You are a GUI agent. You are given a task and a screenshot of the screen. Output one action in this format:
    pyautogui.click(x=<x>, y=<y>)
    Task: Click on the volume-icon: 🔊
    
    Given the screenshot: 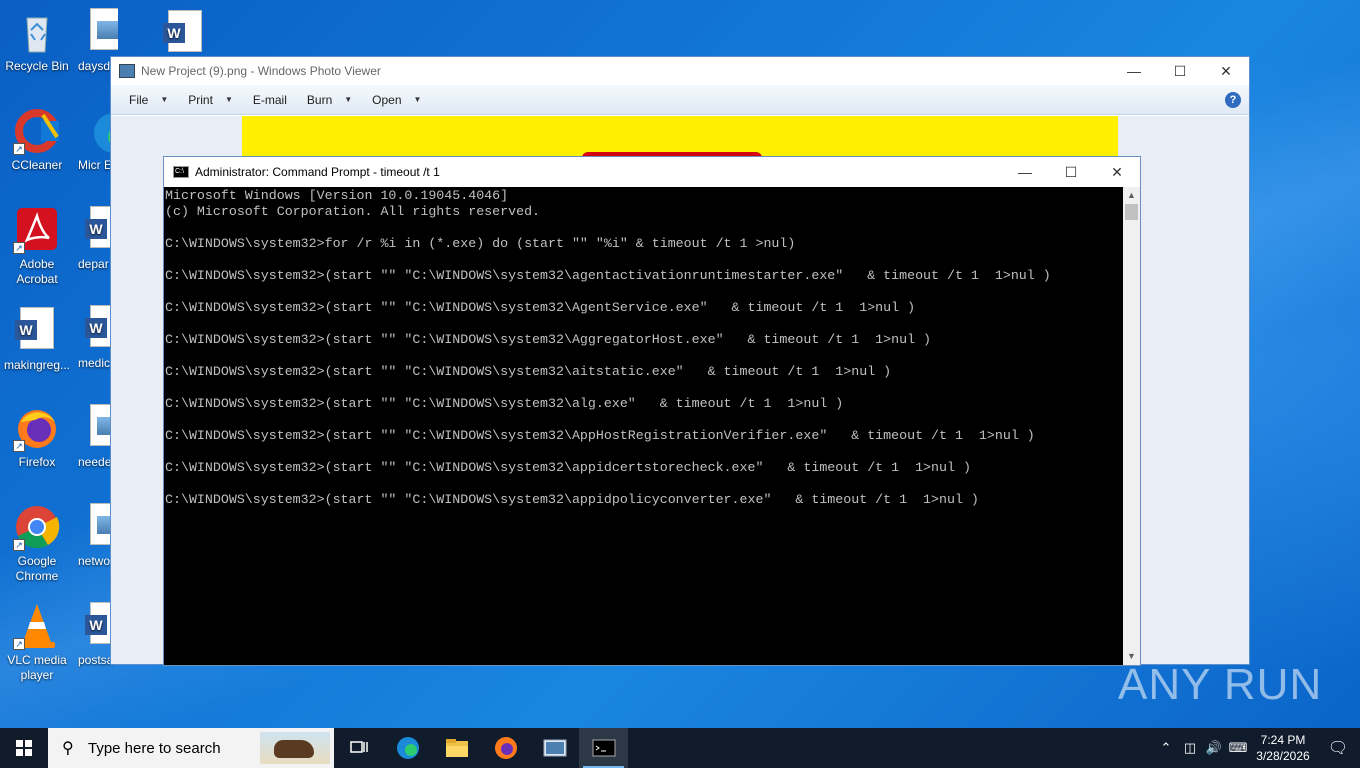 What is the action you would take?
    pyautogui.click(x=1214, y=748)
    